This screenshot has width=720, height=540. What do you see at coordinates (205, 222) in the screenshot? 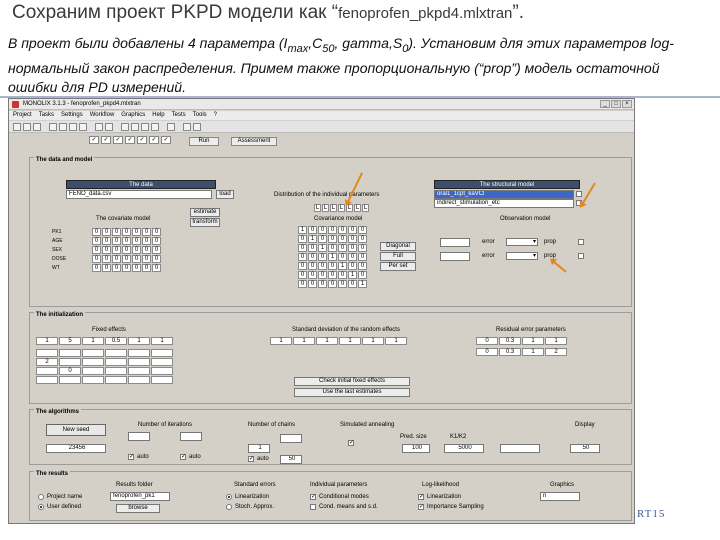
I see `transform-button: transform` at bounding box center [205, 222].